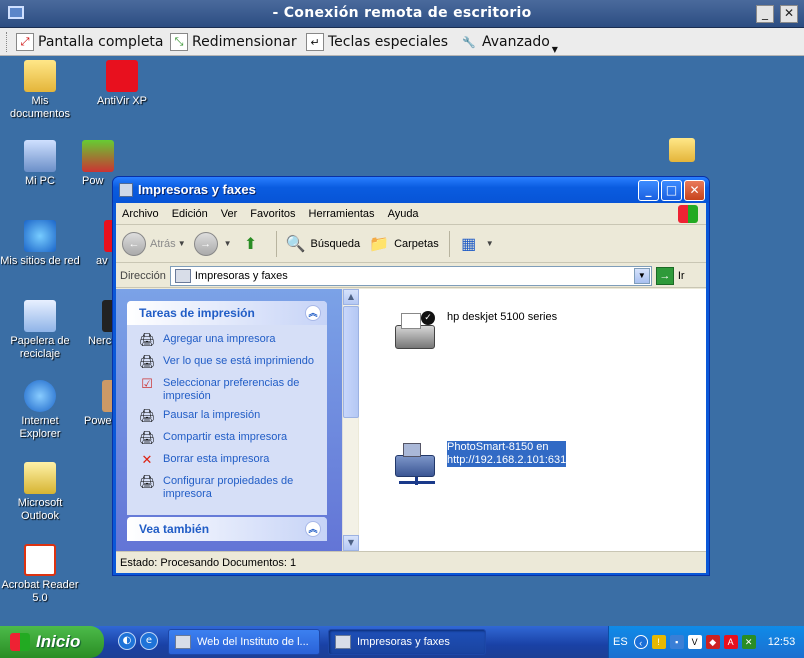 The image size is (804, 658). What do you see at coordinates (342, 214) in the screenshot?
I see `menu-herramientas: Herramientas` at bounding box center [342, 214].